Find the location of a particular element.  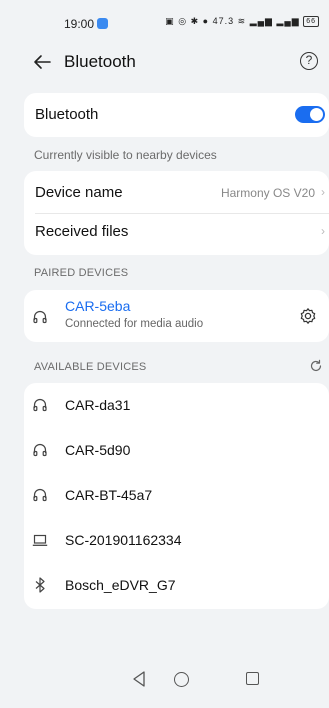

paired-devices-card: CAR-5eba Connected for media audio is located at coordinates (176, 316).